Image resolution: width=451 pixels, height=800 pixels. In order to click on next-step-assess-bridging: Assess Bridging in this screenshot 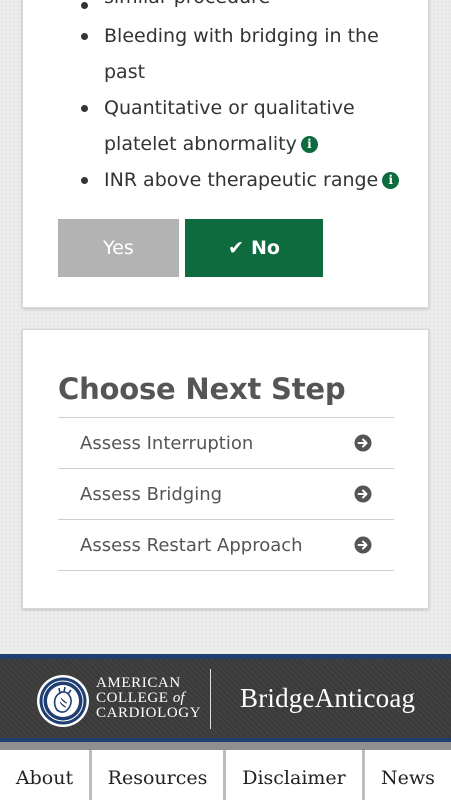, I will do `click(226, 494)`.